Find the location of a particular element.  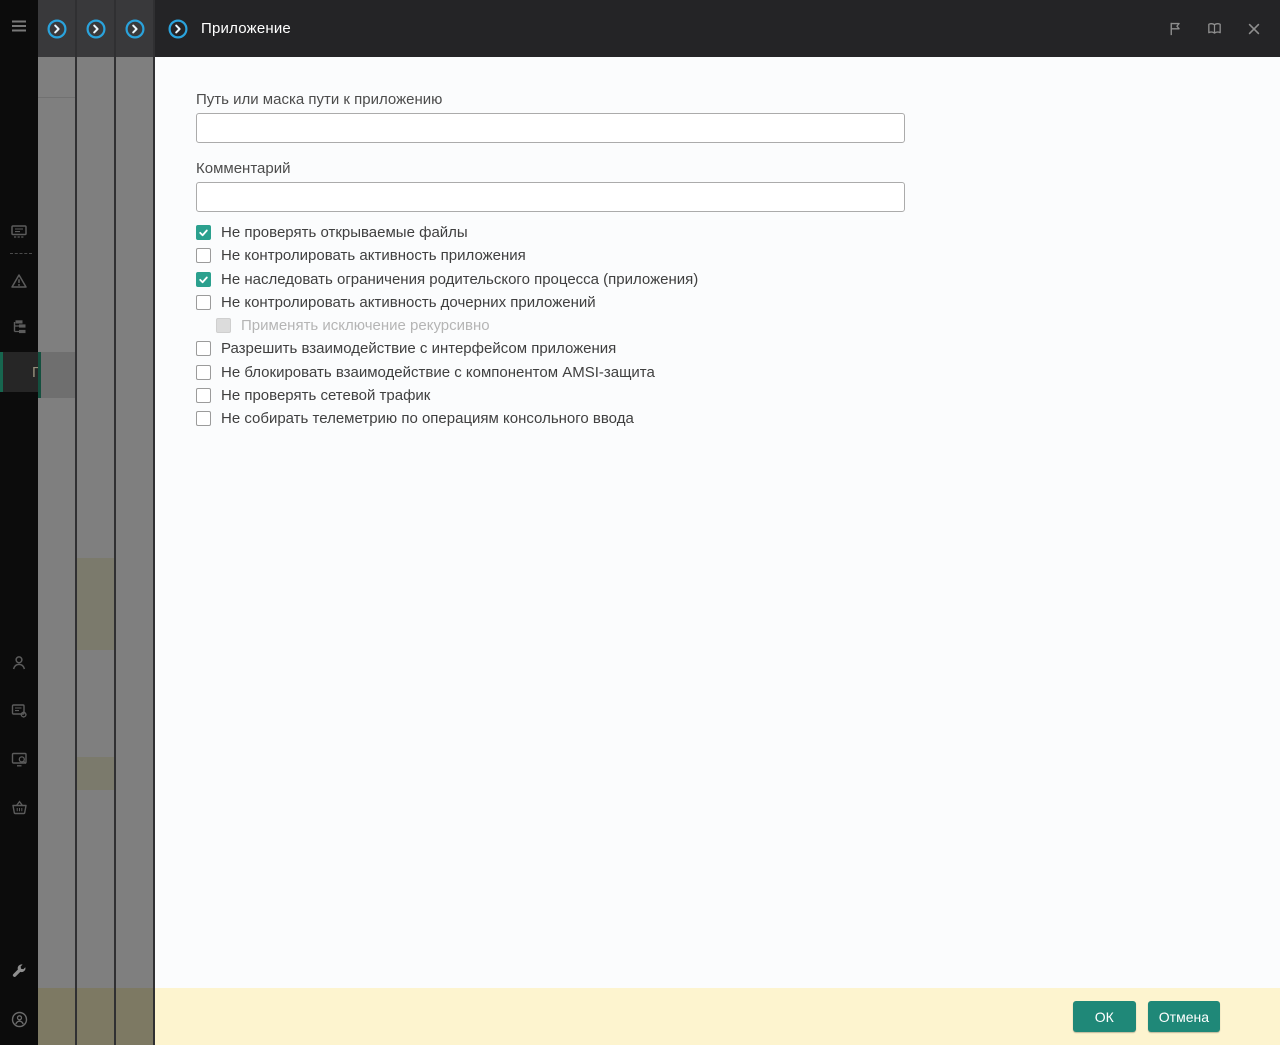

sidebar-item-devices is located at coordinates (19, 232).